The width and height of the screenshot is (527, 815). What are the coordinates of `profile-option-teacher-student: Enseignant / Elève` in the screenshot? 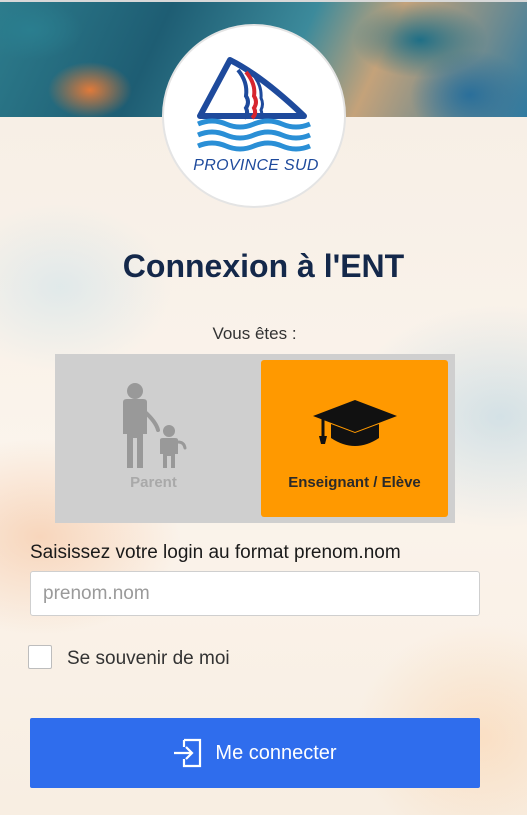 It's located at (354, 438).